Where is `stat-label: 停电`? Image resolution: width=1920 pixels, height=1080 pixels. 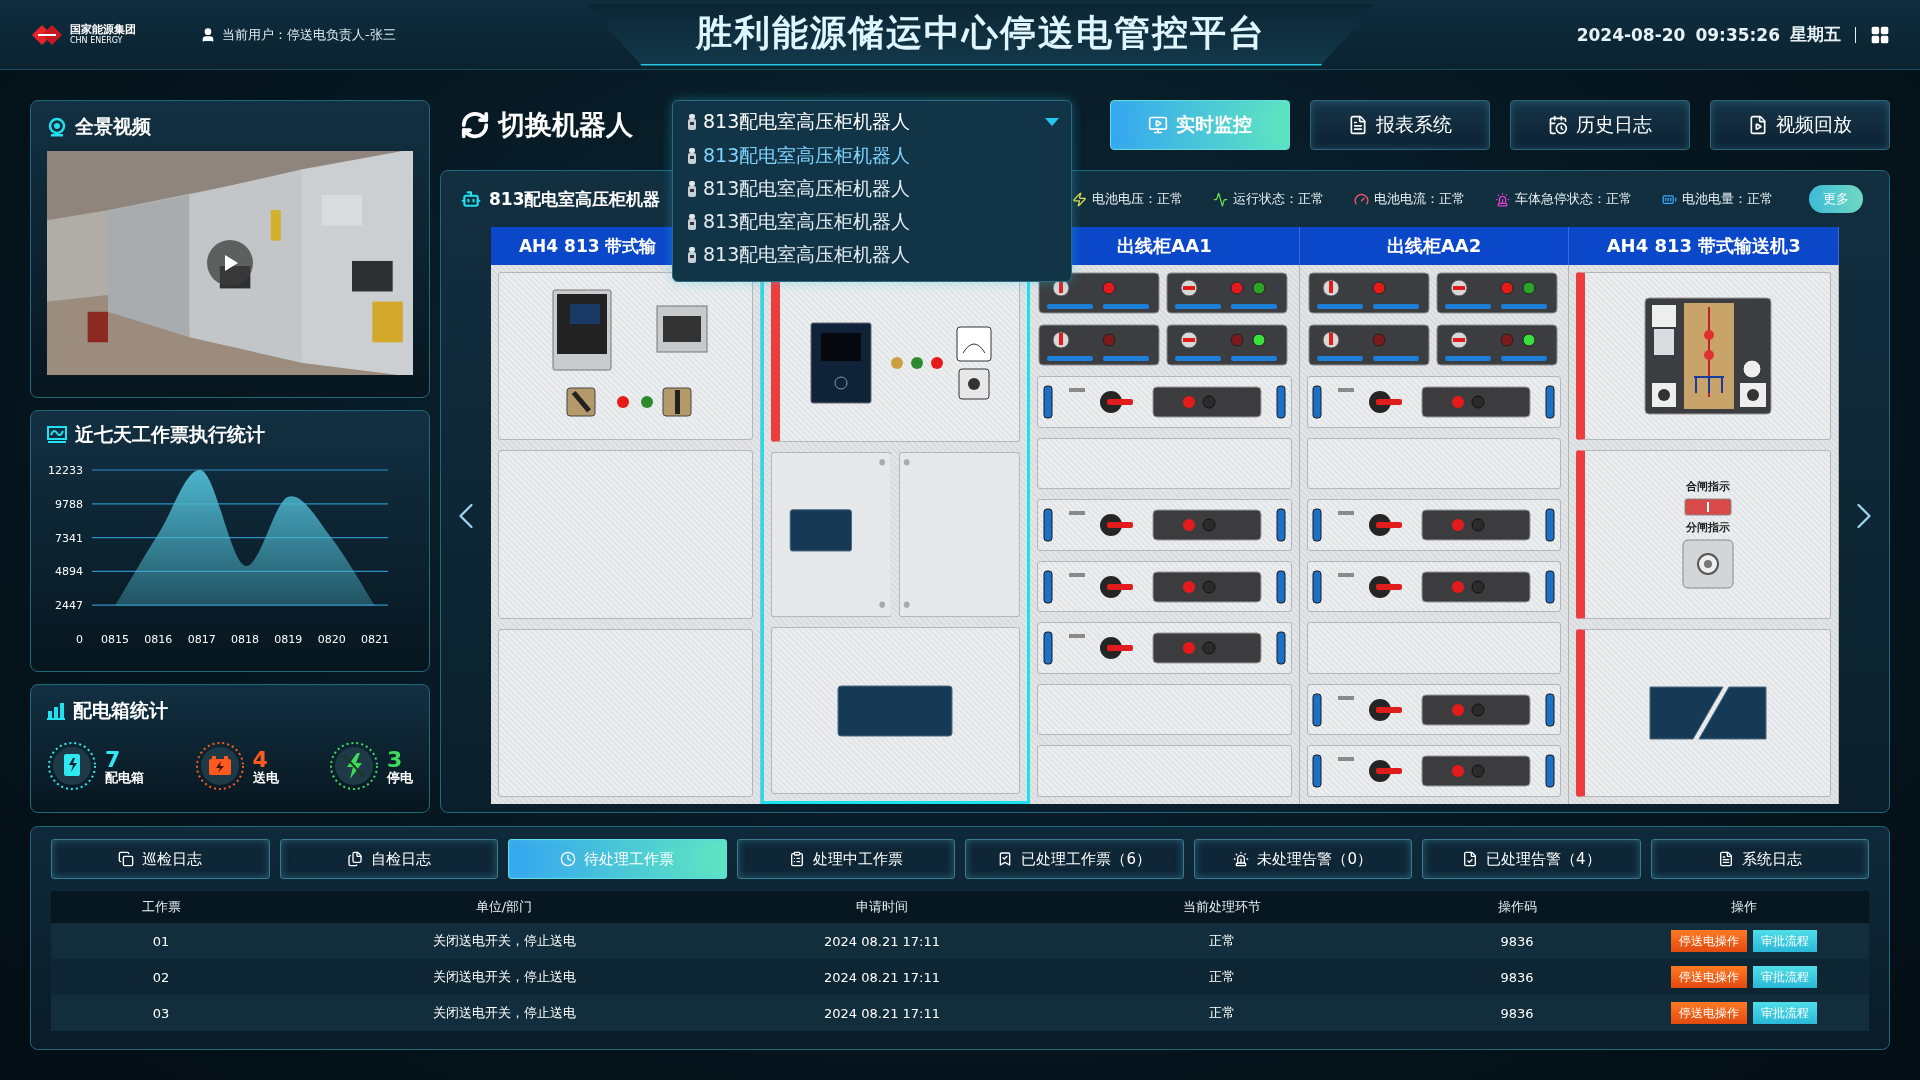 stat-label: 停电 is located at coordinates (400, 777).